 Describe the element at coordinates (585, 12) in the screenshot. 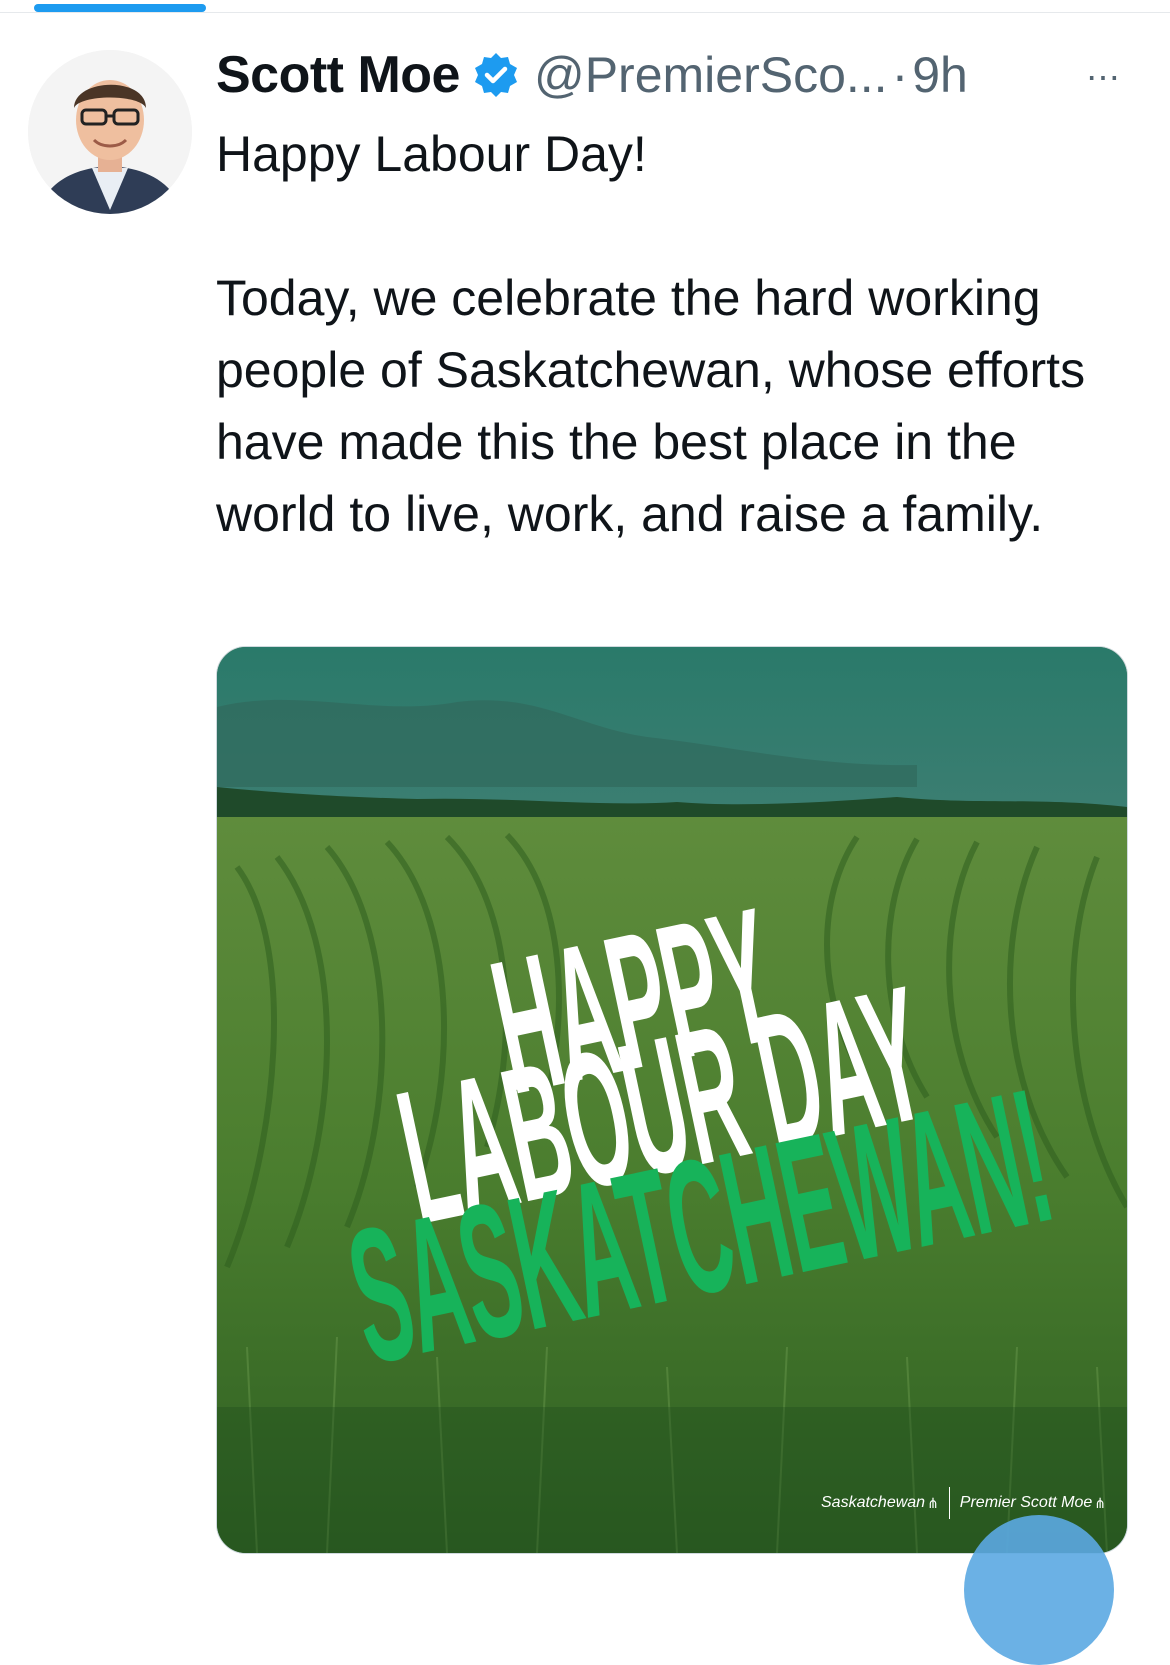

I see `top-divider` at that location.